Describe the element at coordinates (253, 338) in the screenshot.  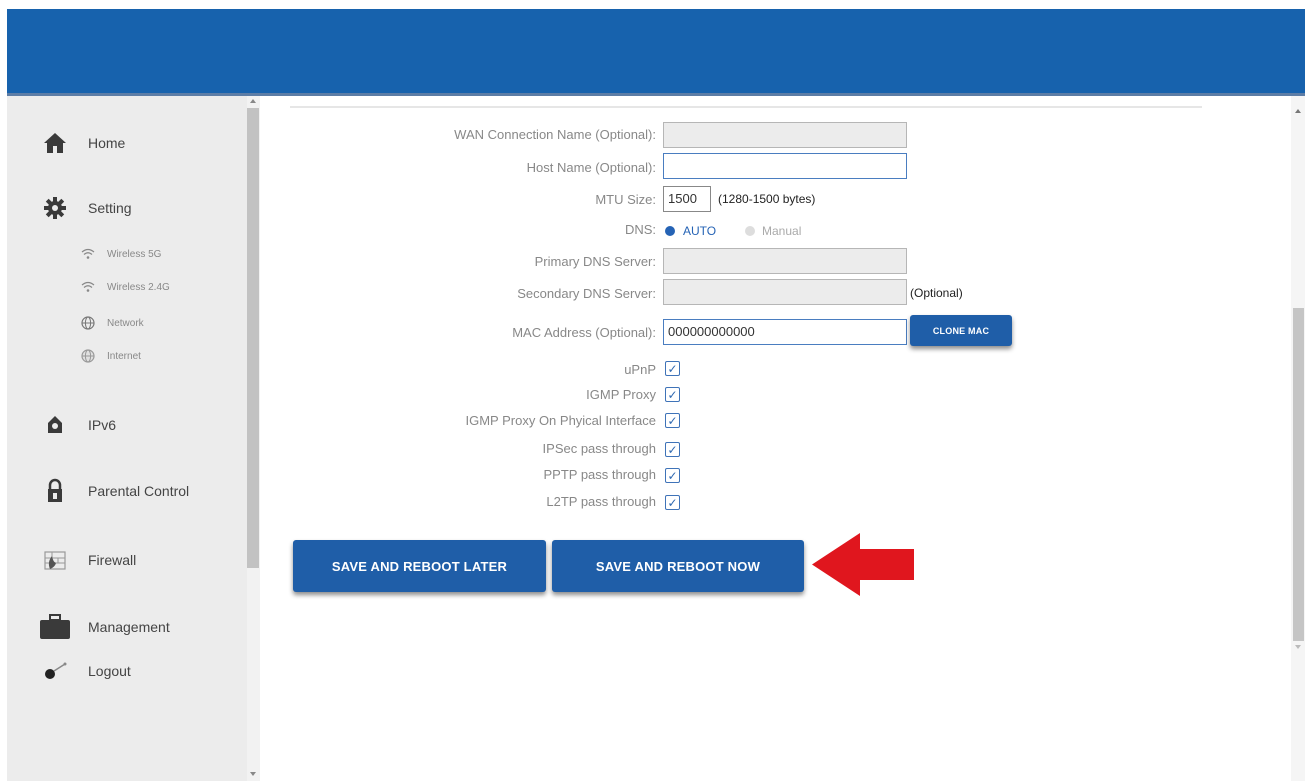
I see `sidebar-scroll-thumb` at that location.